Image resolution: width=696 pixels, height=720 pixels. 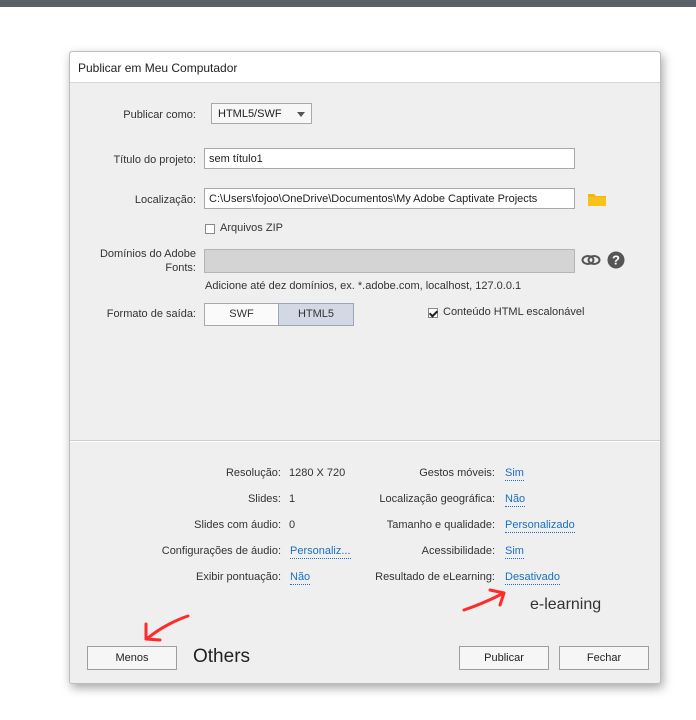 What do you see at coordinates (237, 525) in the screenshot?
I see `audio-slides-label: Slides com áudio:` at bounding box center [237, 525].